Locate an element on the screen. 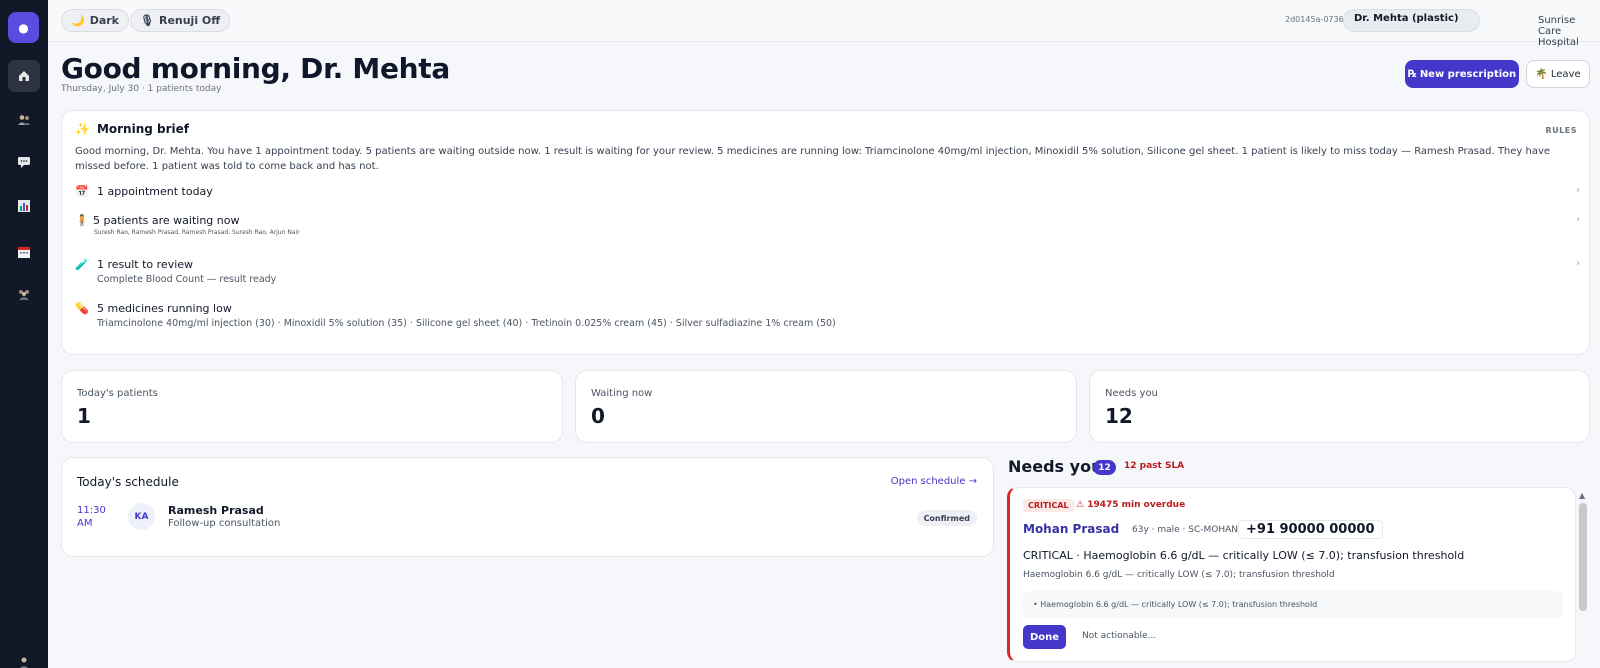  stat-value: 1 is located at coordinates (84, 416).